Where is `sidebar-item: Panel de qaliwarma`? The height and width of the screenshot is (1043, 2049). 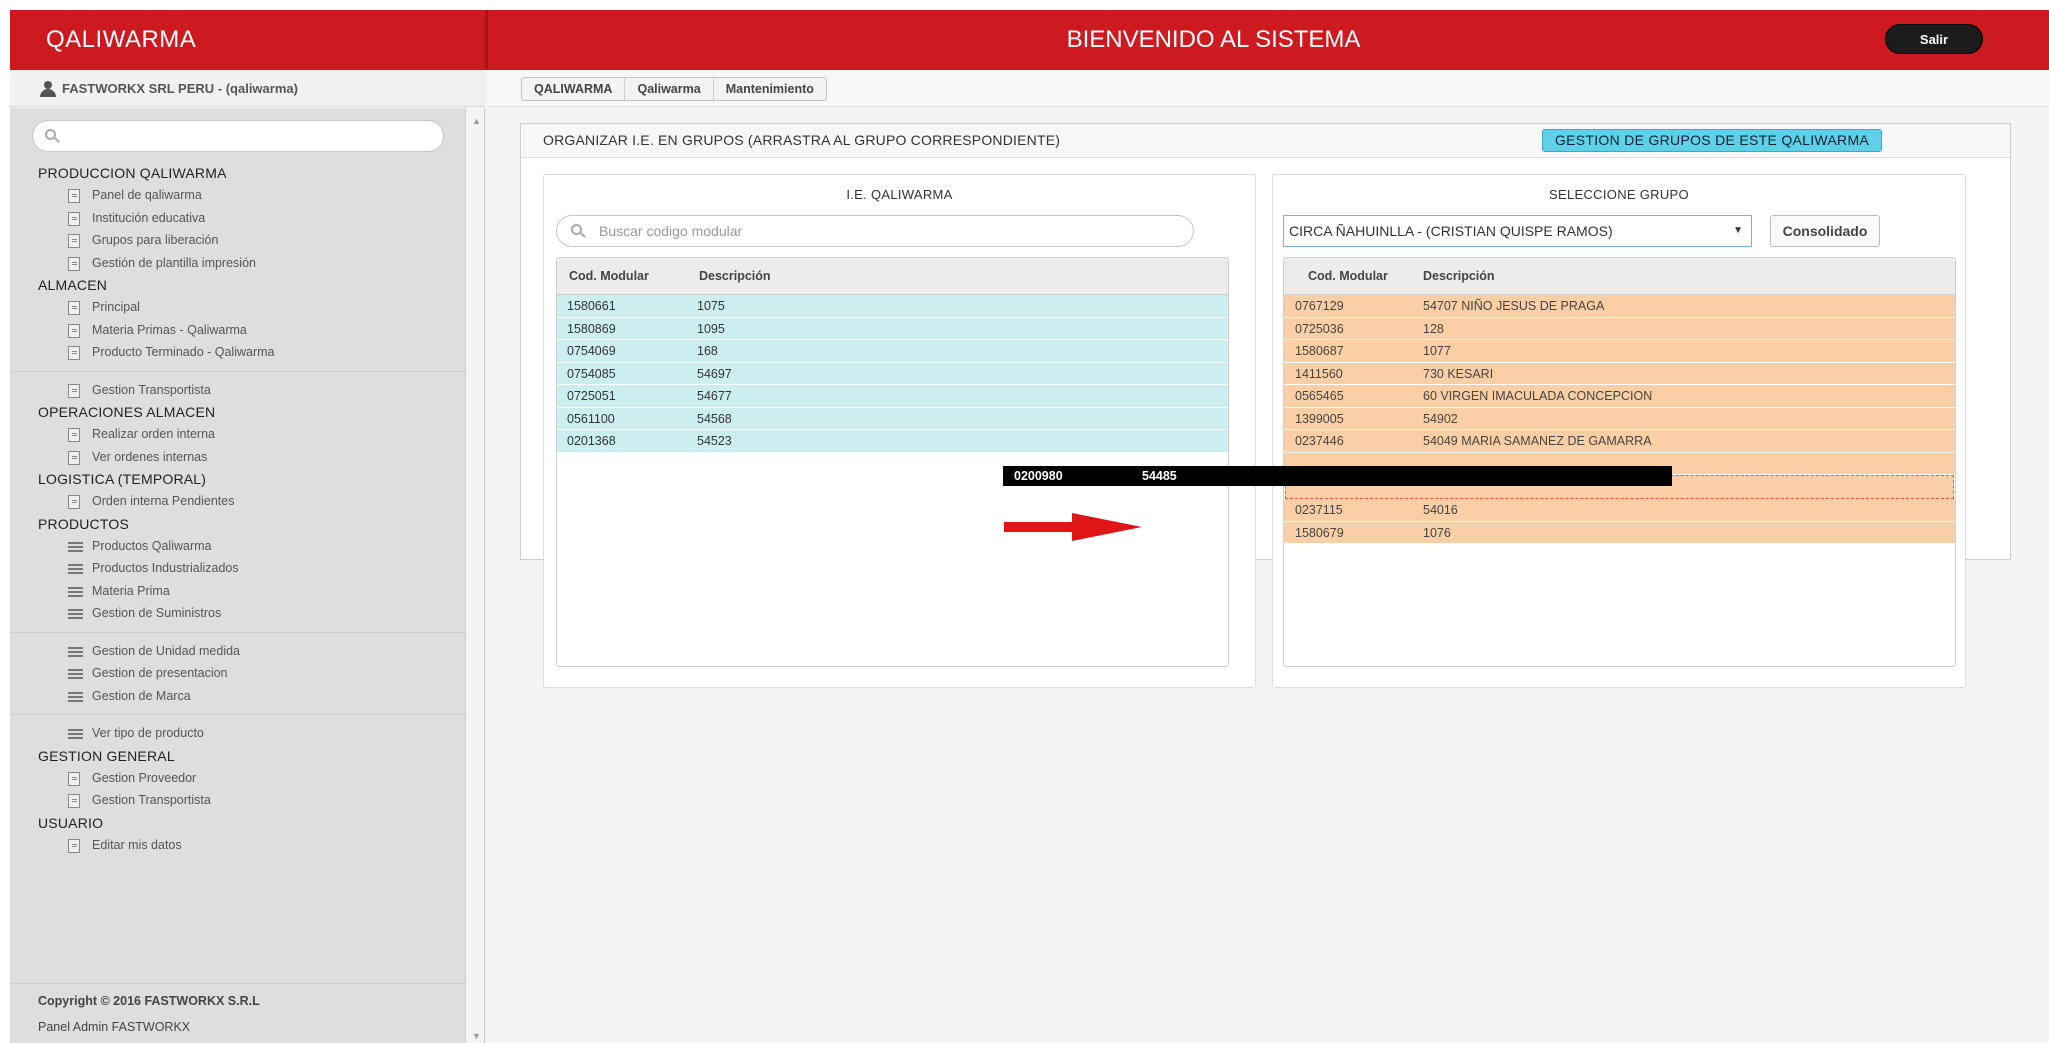
sidebar-item: Panel de qaliwarma is located at coordinates (238, 195).